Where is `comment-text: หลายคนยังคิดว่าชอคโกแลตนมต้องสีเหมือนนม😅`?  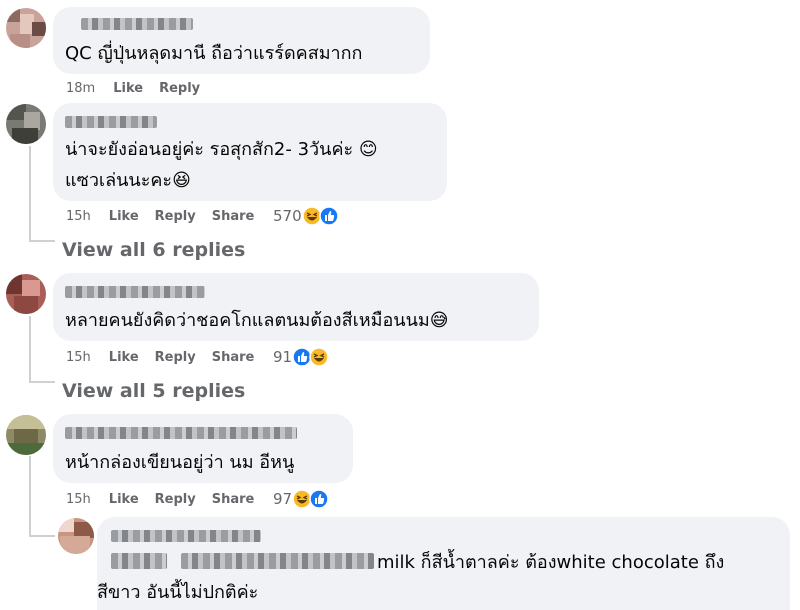 comment-text: หลายคนยังคิดว่าชอคโกแลตนมต้องสีเหมือนนม😅 is located at coordinates (257, 320).